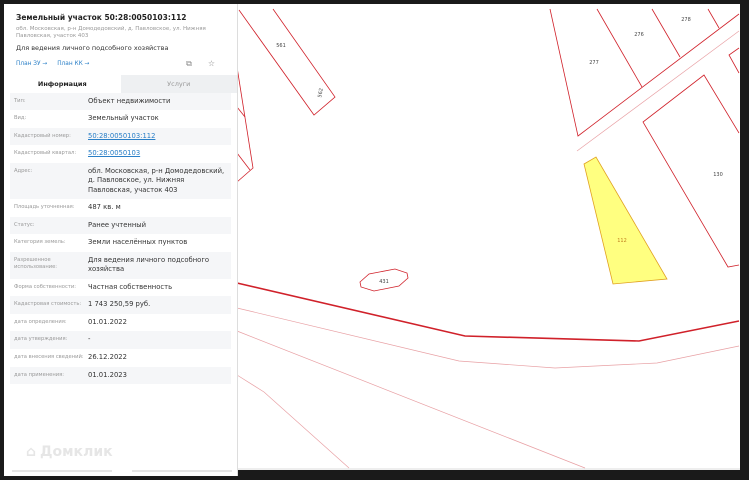 The height and width of the screenshot is (480, 749). I want to click on label-277: 277, so click(594, 63).